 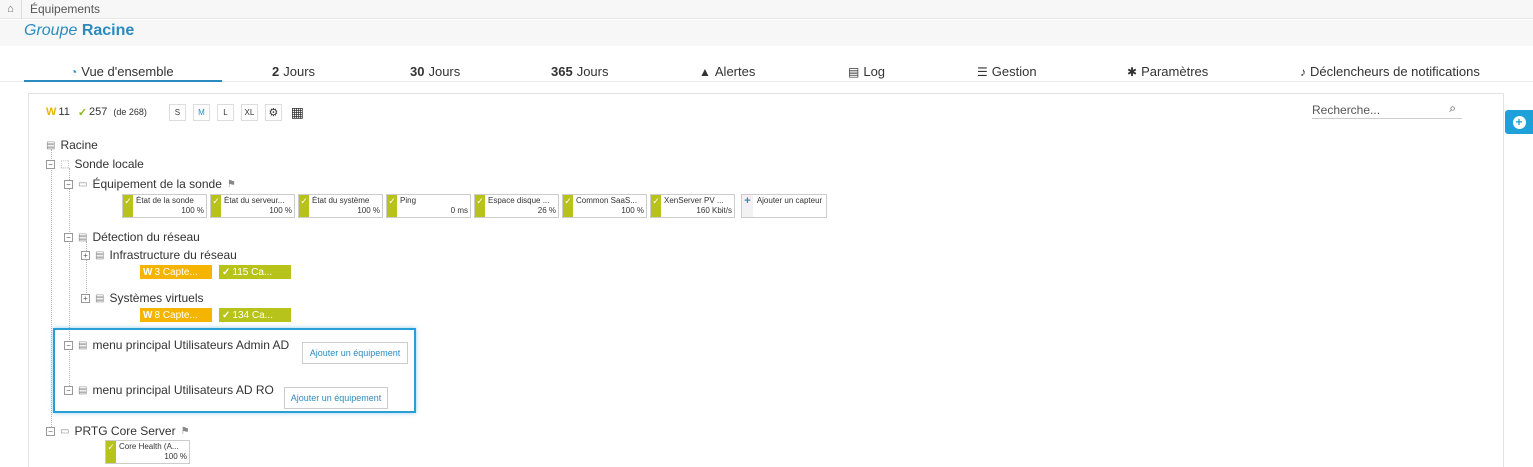 I want to click on size-l-button: L, so click(x=225, y=112).